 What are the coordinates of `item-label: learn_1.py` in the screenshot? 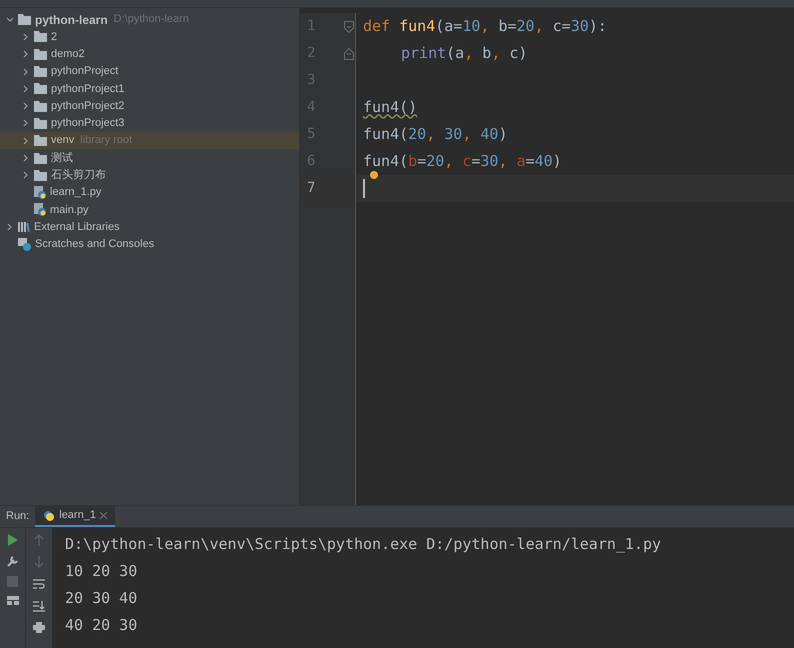 It's located at (76, 192).